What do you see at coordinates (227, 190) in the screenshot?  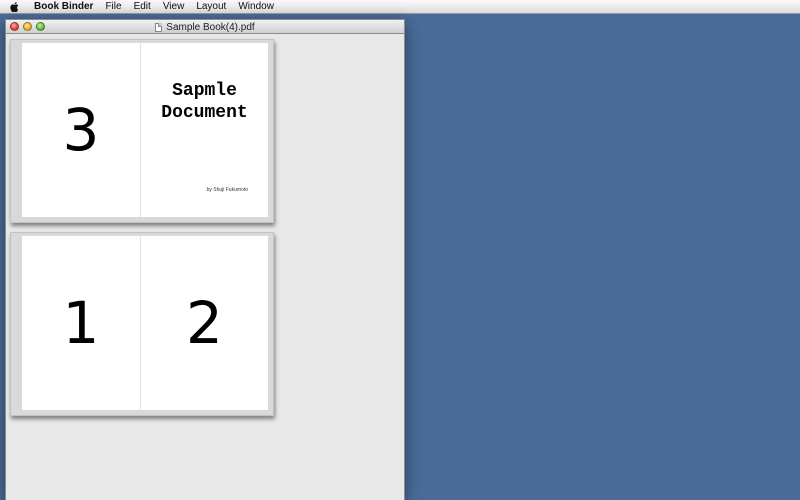 I see `document-byline: by Shuji Fukumoto` at bounding box center [227, 190].